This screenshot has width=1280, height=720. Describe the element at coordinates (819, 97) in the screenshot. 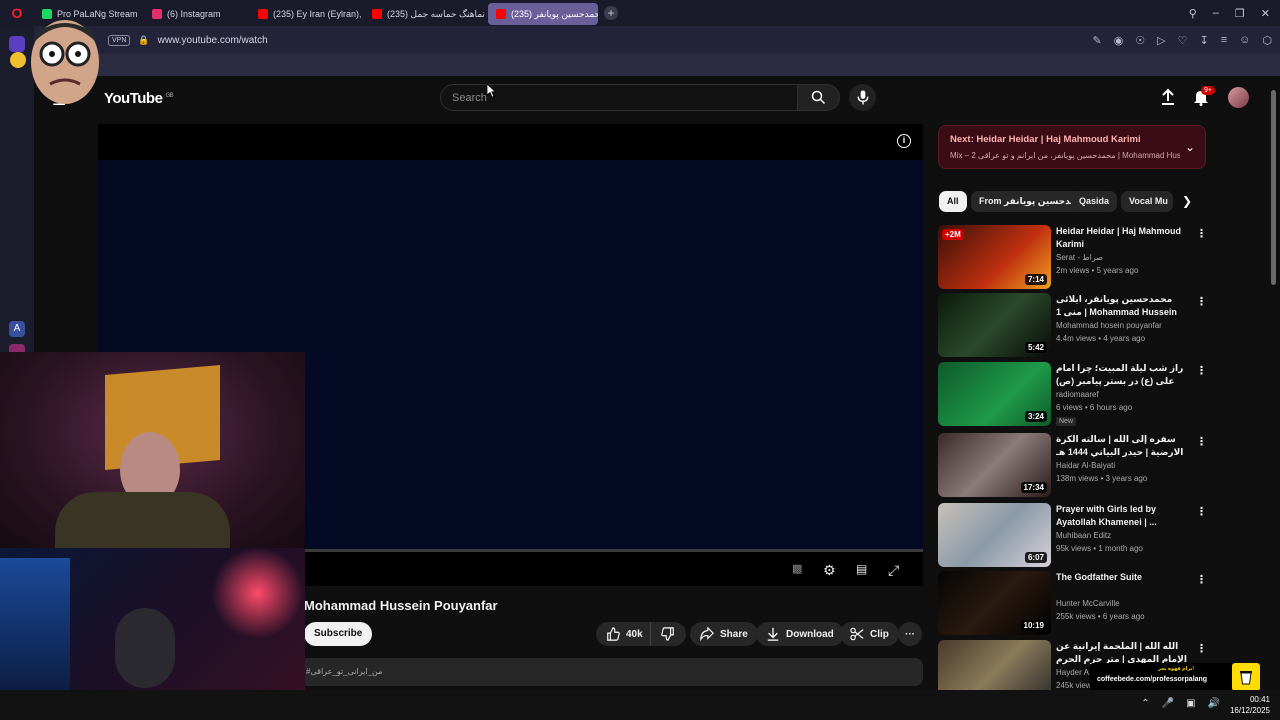

I see `search-button` at that location.